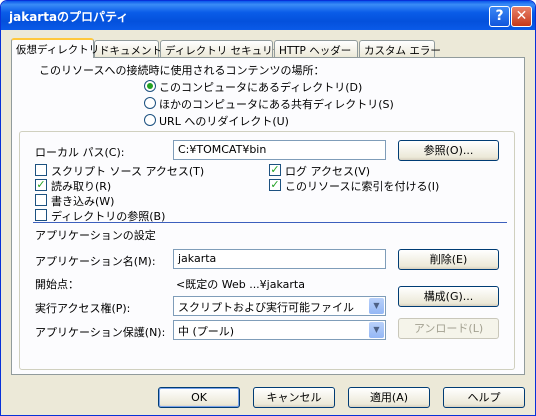 This screenshot has height=416, width=536. What do you see at coordinates (316, 48) in the screenshot?
I see `tab-http-headers: HTTP ヘッダー` at bounding box center [316, 48].